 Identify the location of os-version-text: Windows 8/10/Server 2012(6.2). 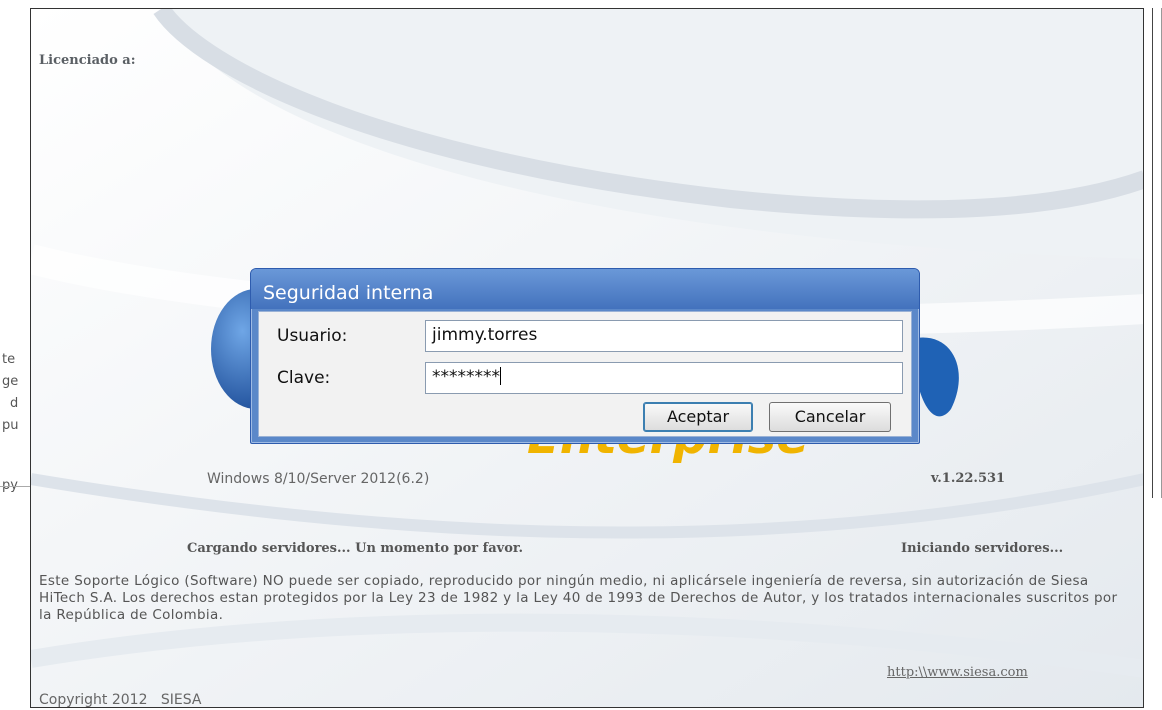
(318, 479).